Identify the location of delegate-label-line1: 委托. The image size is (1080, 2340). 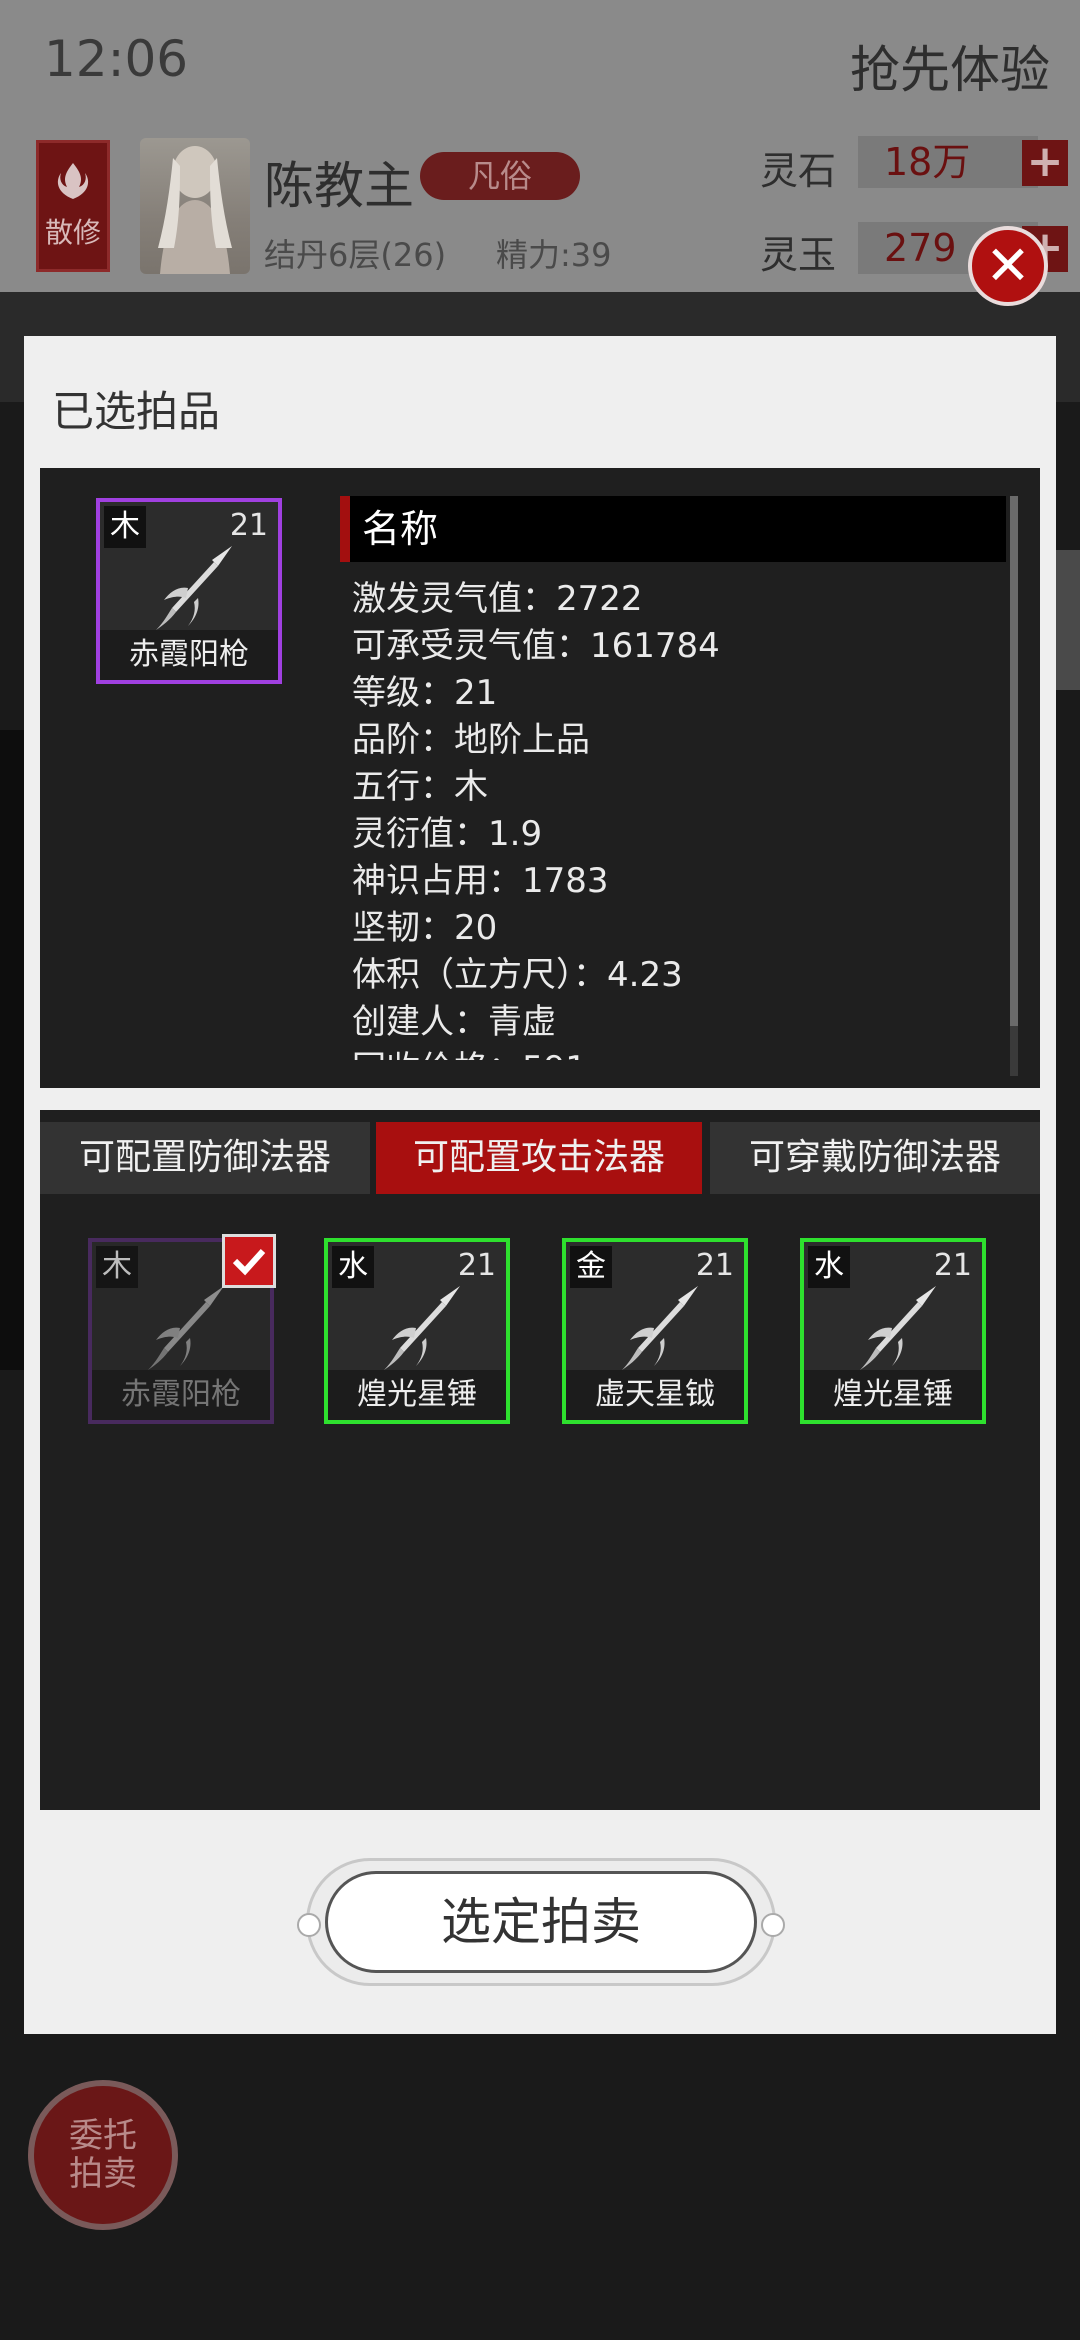
(103, 2136).